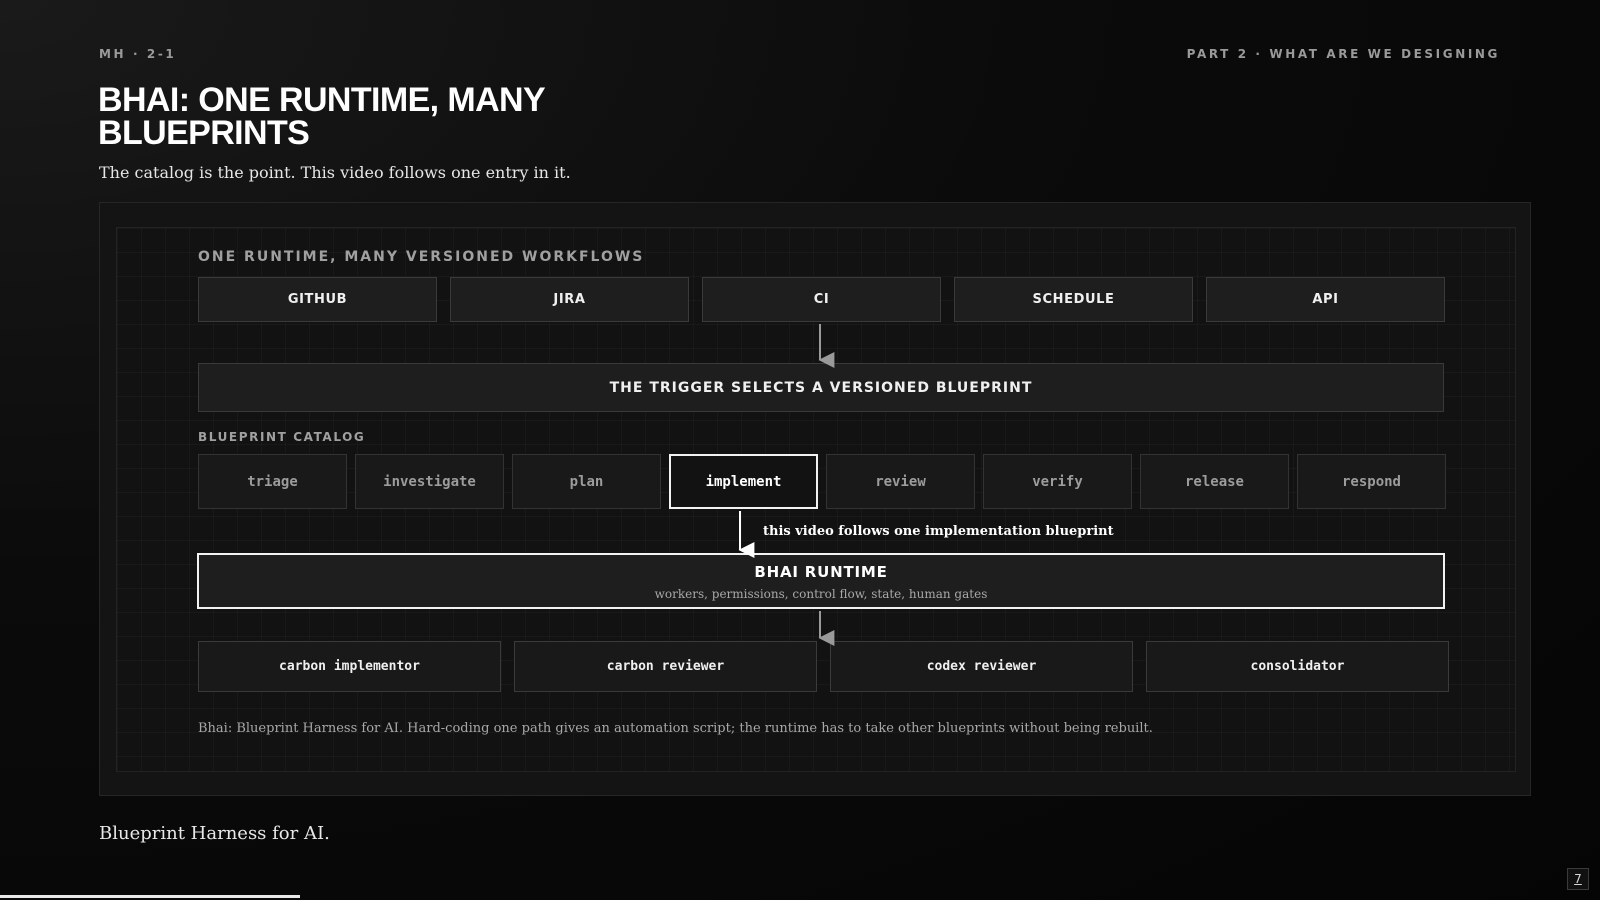 This screenshot has width=1600, height=900. What do you see at coordinates (1057, 481) in the screenshot?
I see `blueprint-verify: verify` at bounding box center [1057, 481].